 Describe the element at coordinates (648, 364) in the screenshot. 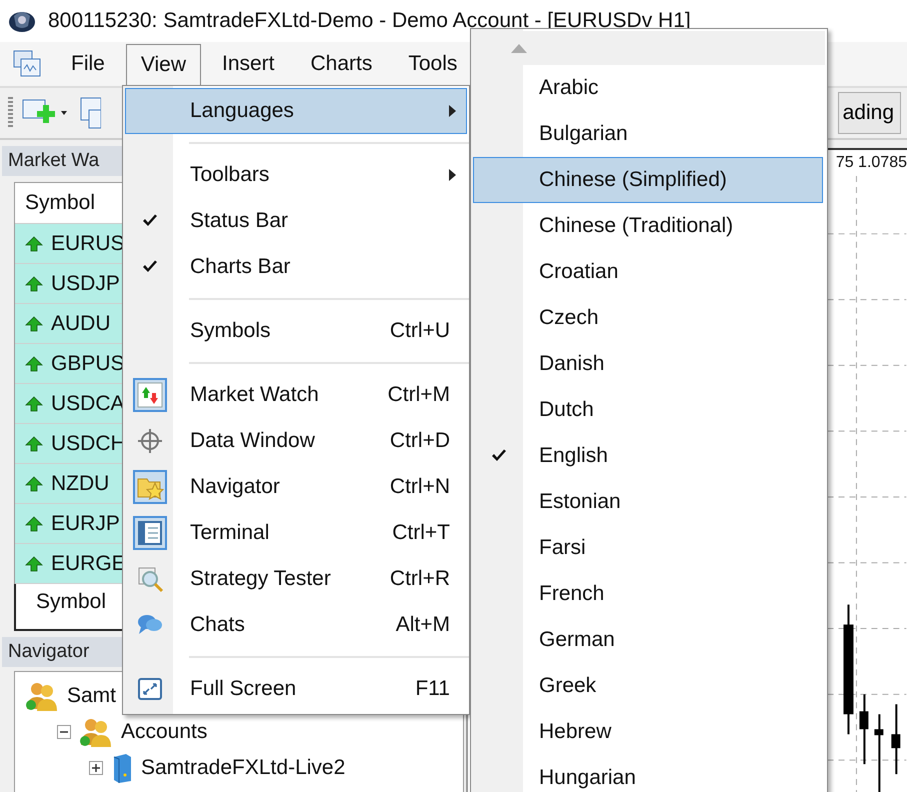

I see `menu-item: Danish` at that location.